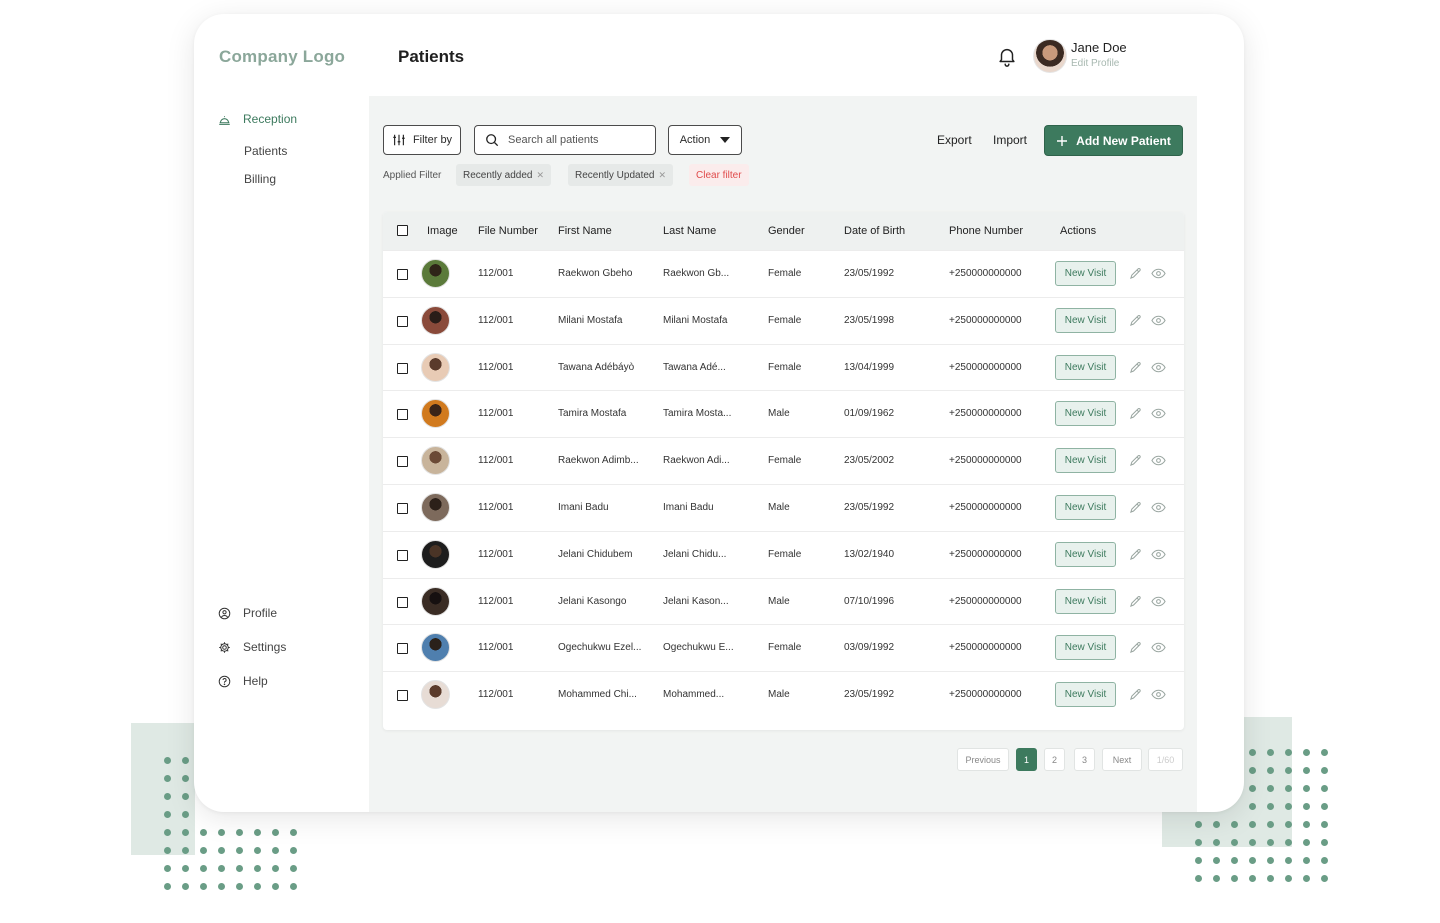  Describe the element at coordinates (615, 175) in the screenshot. I see `filter-chip-label: Recently Updated` at that location.